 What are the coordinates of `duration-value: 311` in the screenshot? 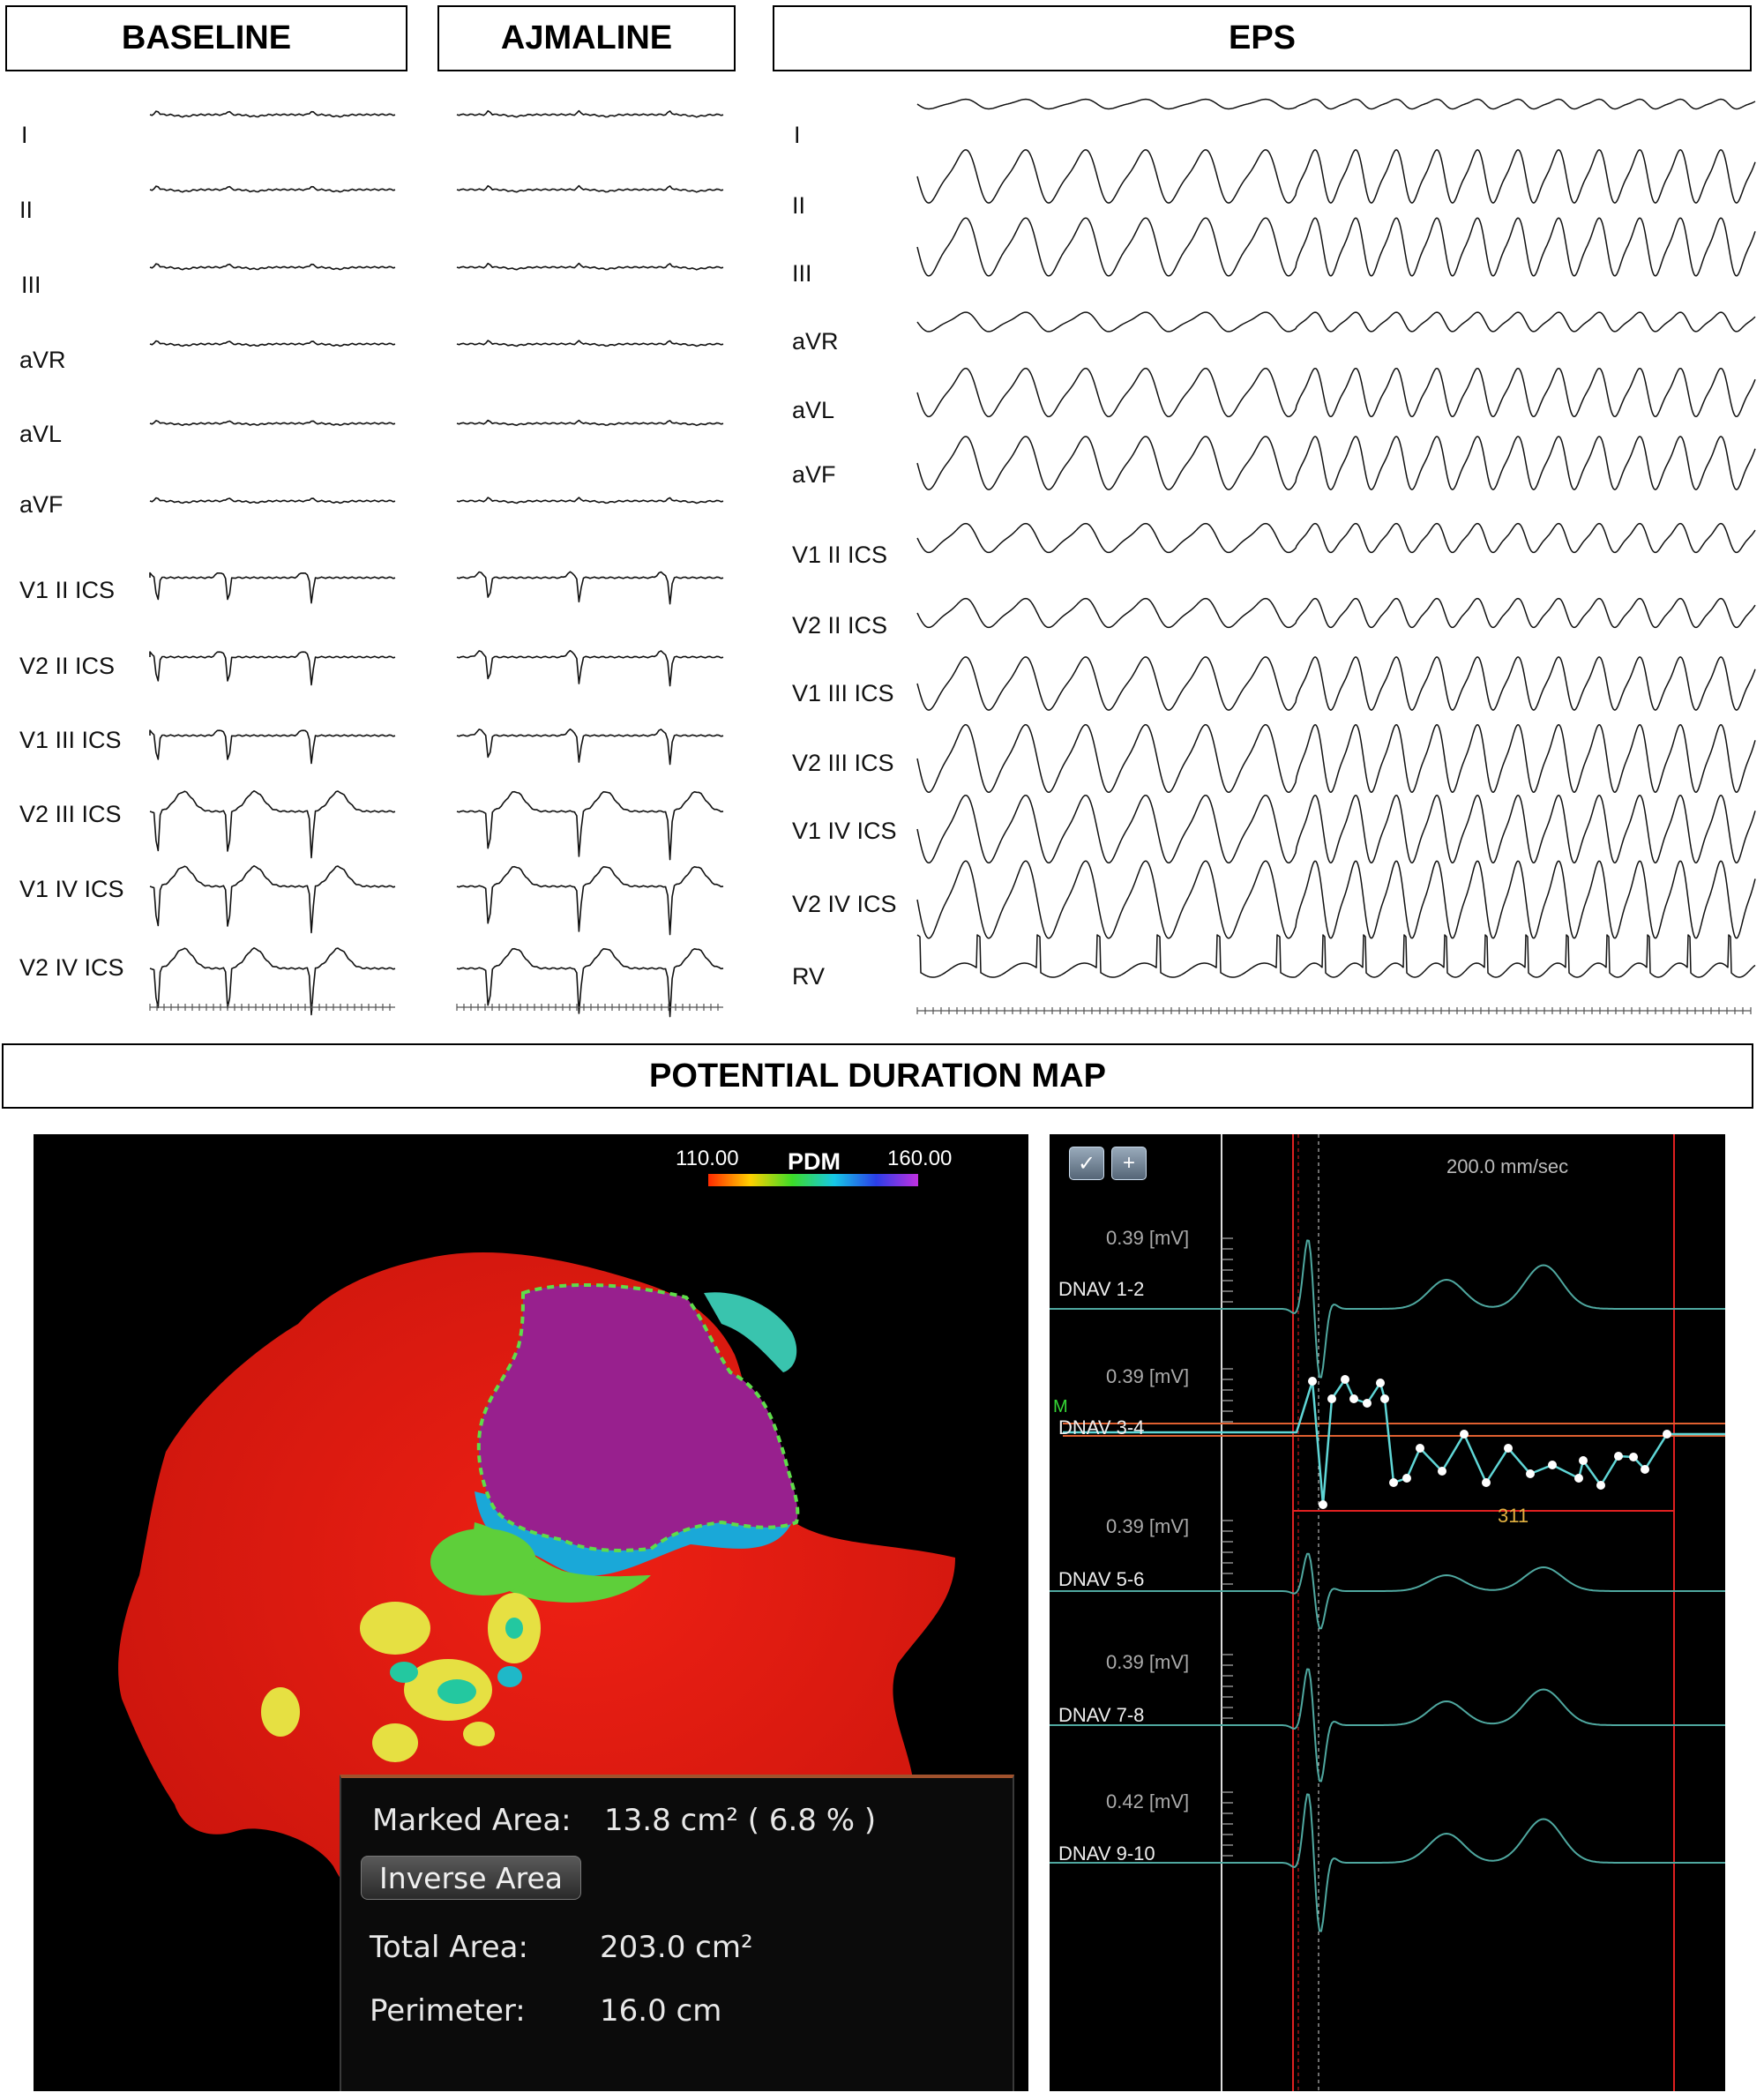 It's located at (1513, 1516).